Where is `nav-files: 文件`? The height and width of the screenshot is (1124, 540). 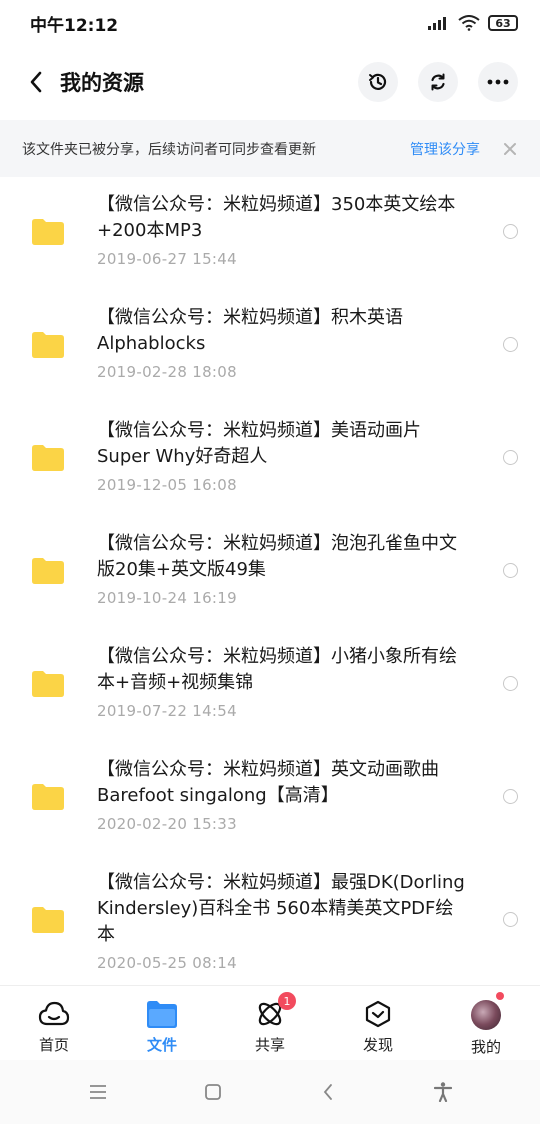 nav-files: 文件 is located at coordinates (162, 1023).